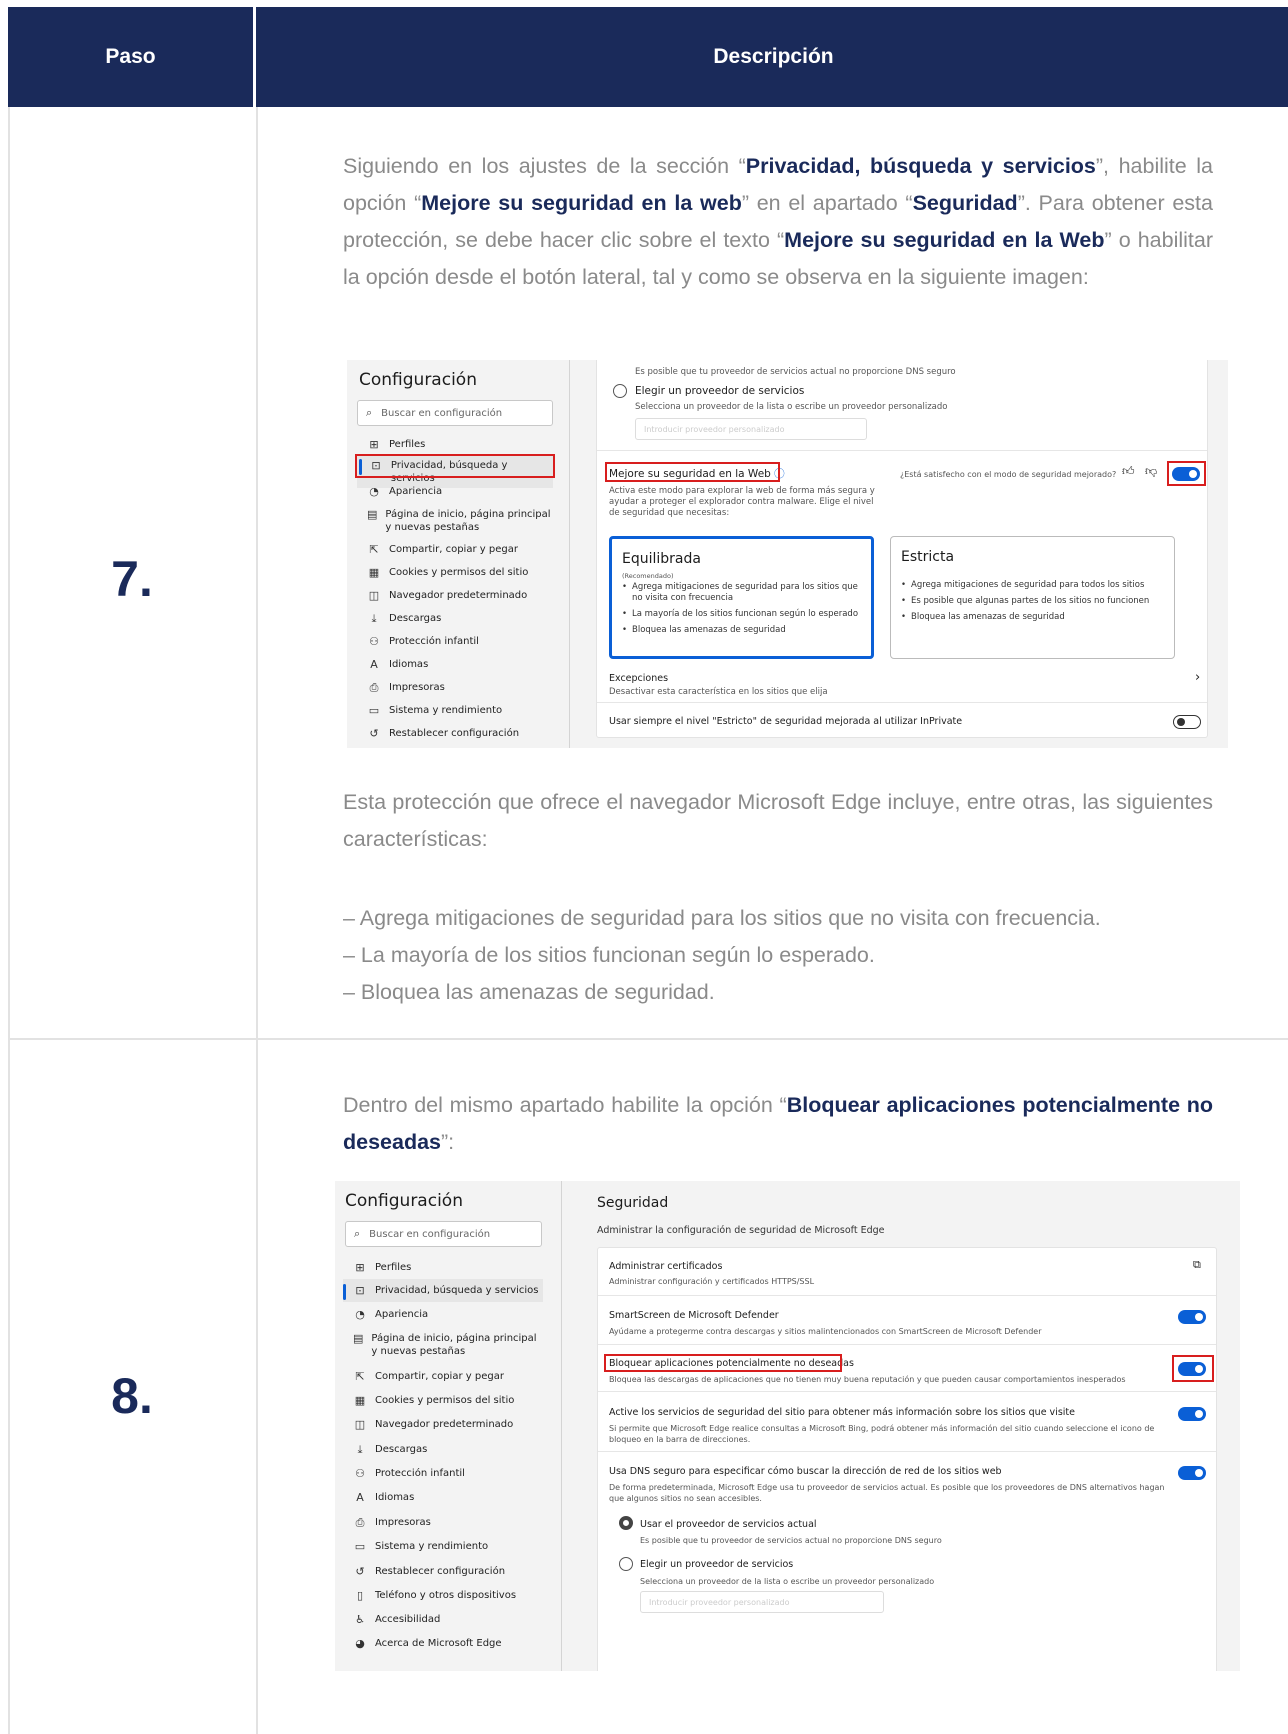  I want to click on choose-provider-radio, so click(626, 1564).